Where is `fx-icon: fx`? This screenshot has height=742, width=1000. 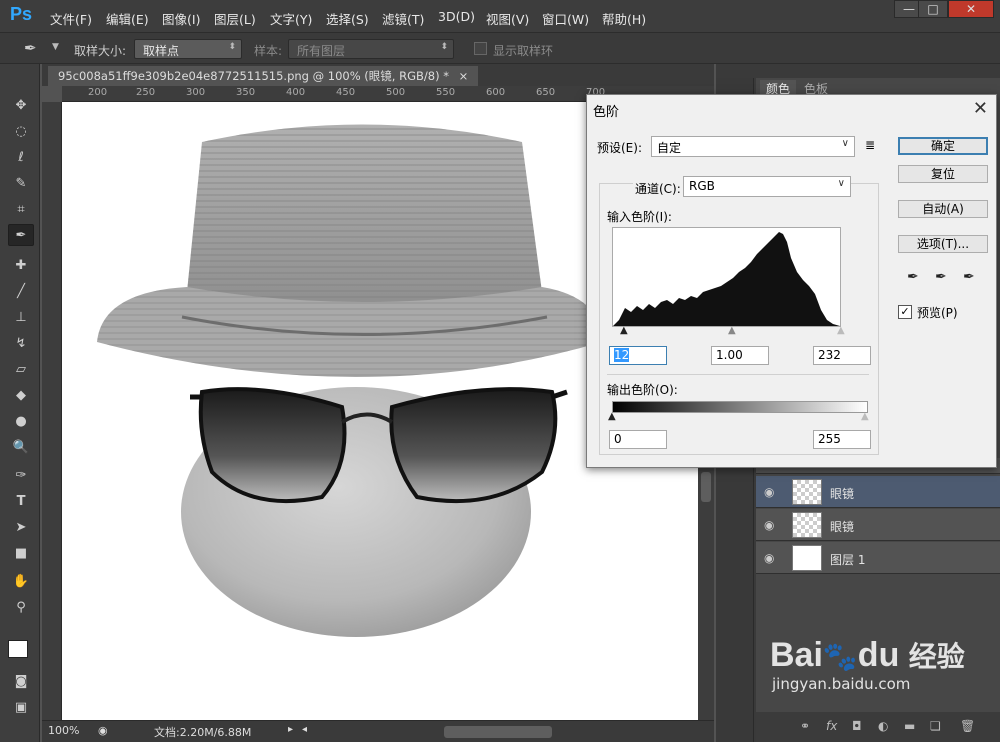
fx-icon: fx is located at coordinates (831, 726).